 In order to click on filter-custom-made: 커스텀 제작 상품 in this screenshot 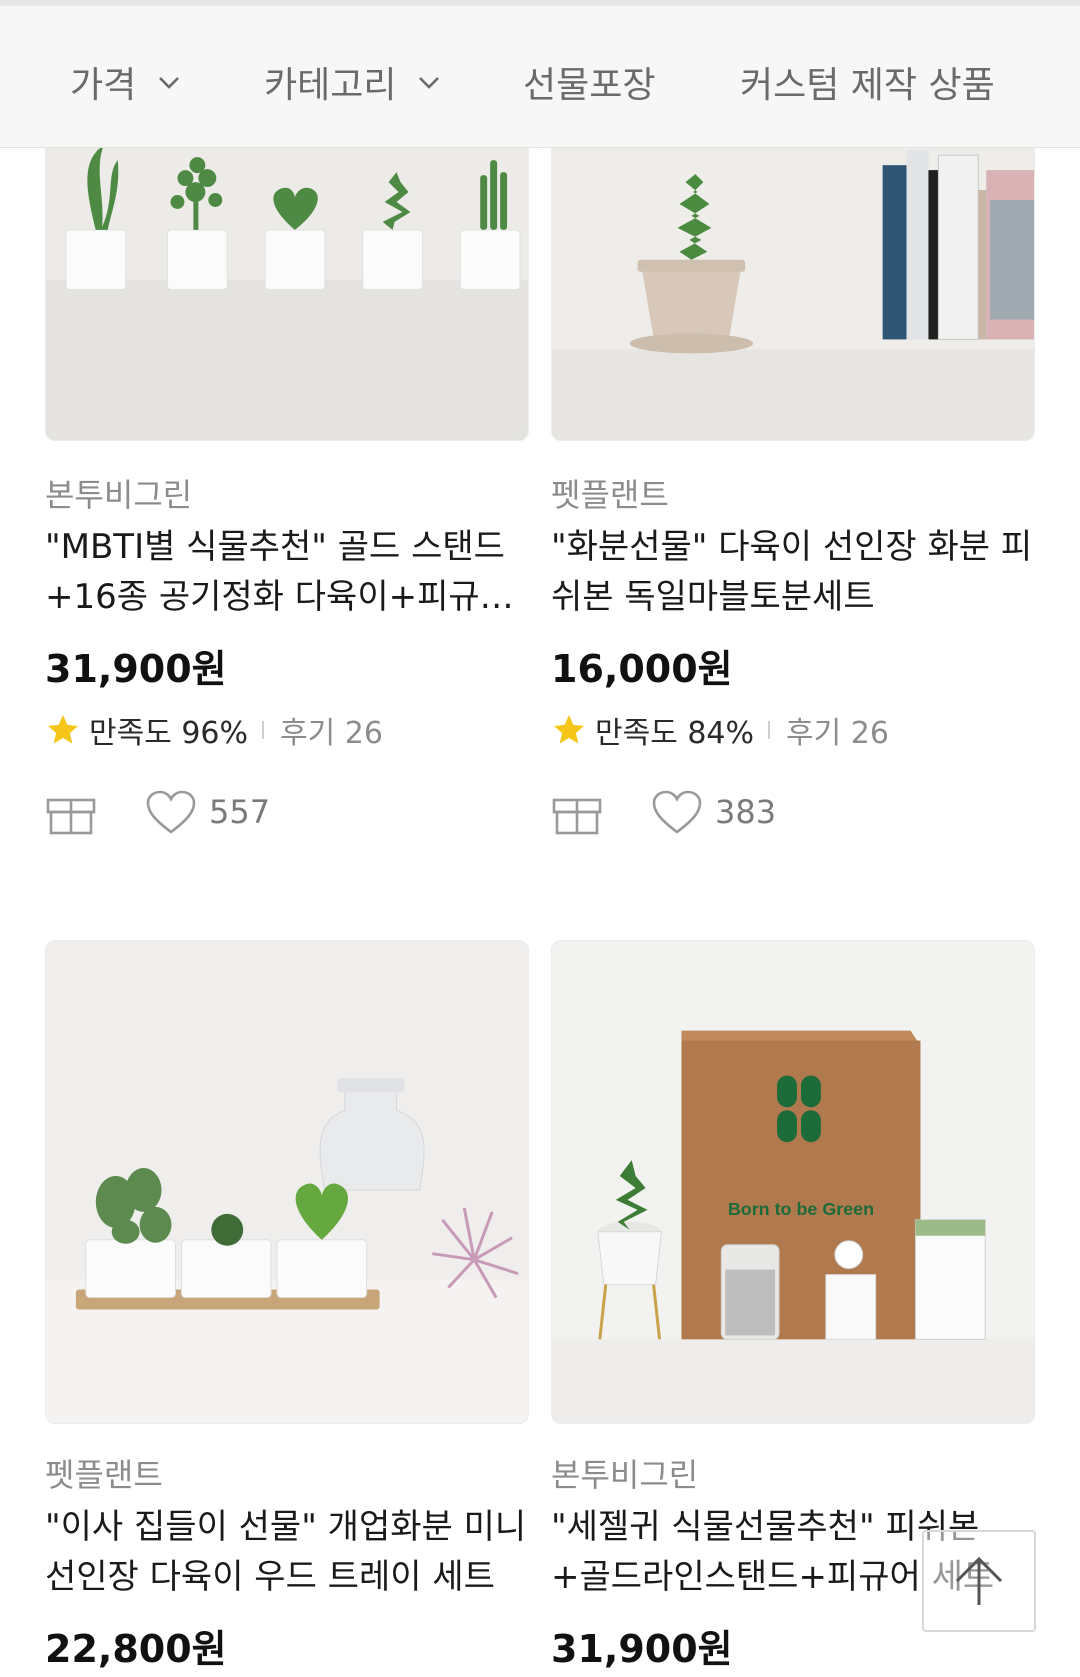, I will do `click(867, 82)`.